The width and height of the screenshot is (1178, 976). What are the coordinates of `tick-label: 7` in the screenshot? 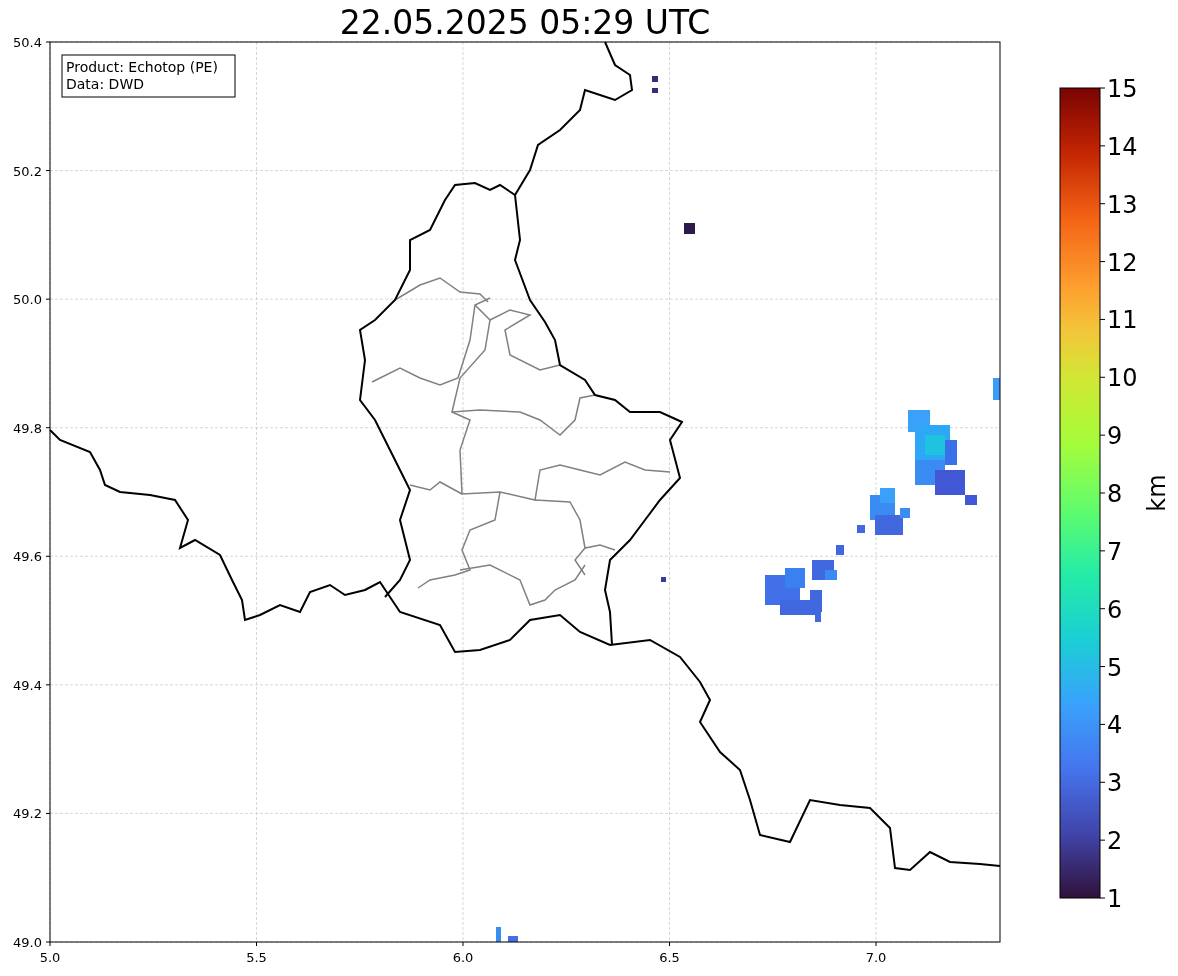 It's located at (1115, 551).